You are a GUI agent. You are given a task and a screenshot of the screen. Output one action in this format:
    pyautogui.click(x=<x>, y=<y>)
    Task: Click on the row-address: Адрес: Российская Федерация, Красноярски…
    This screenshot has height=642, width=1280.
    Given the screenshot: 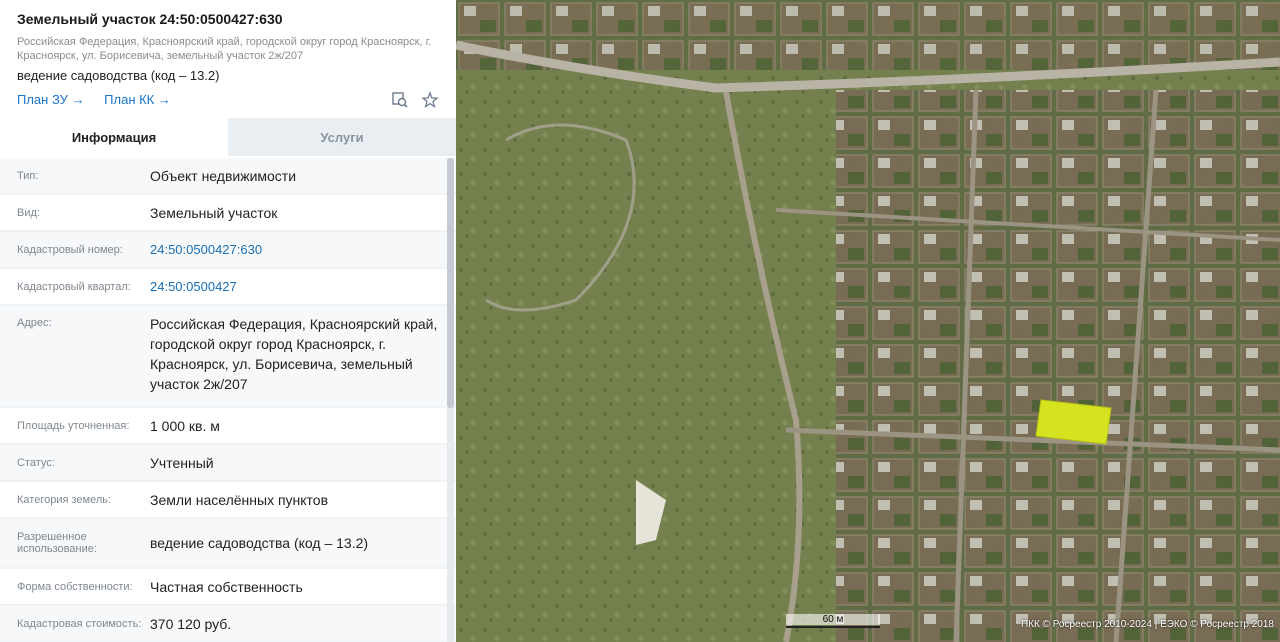 What is the action you would take?
    pyautogui.click(x=228, y=357)
    